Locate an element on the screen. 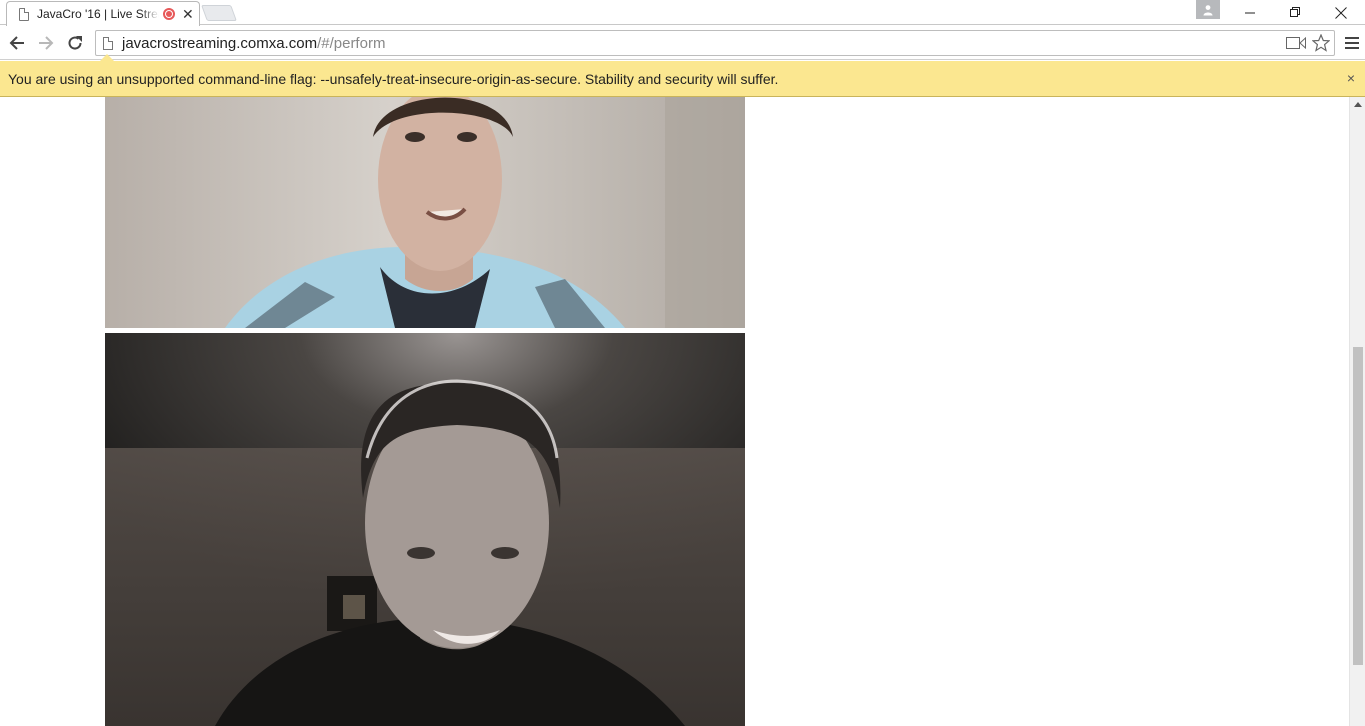 The width and height of the screenshot is (1365, 726). scrollbar-thumb is located at coordinates (1358, 506).